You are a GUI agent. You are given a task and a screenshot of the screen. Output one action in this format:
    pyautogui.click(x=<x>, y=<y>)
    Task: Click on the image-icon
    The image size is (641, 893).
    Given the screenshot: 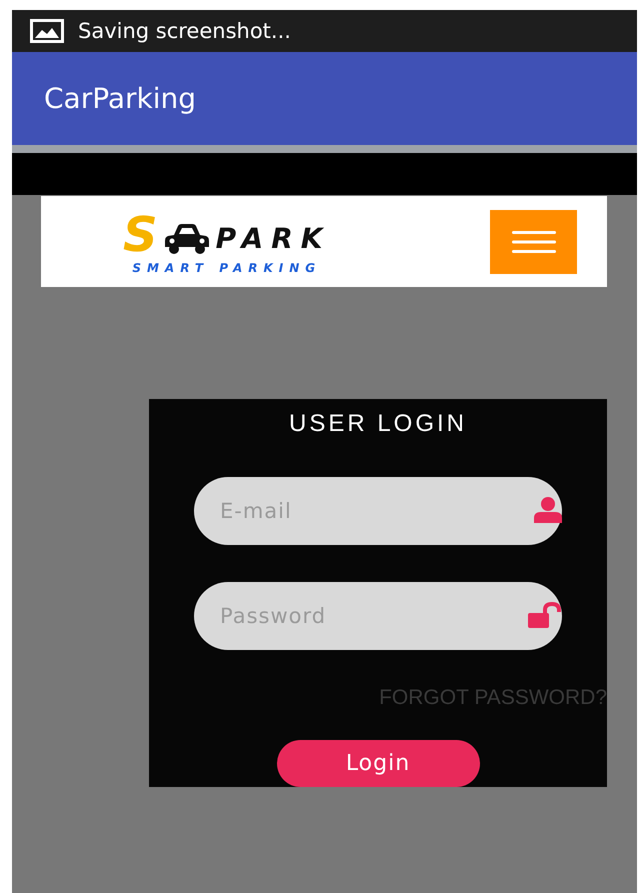 What is the action you would take?
    pyautogui.click(x=47, y=31)
    